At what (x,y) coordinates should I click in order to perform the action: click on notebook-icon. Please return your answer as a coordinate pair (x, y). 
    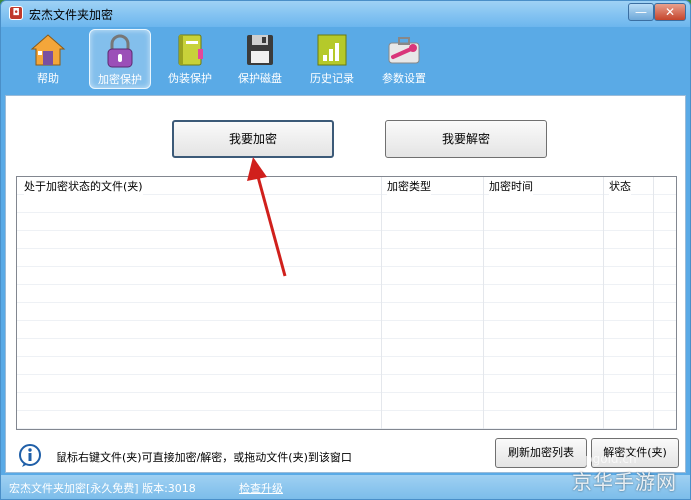
    Looking at the image, I should click on (190, 50).